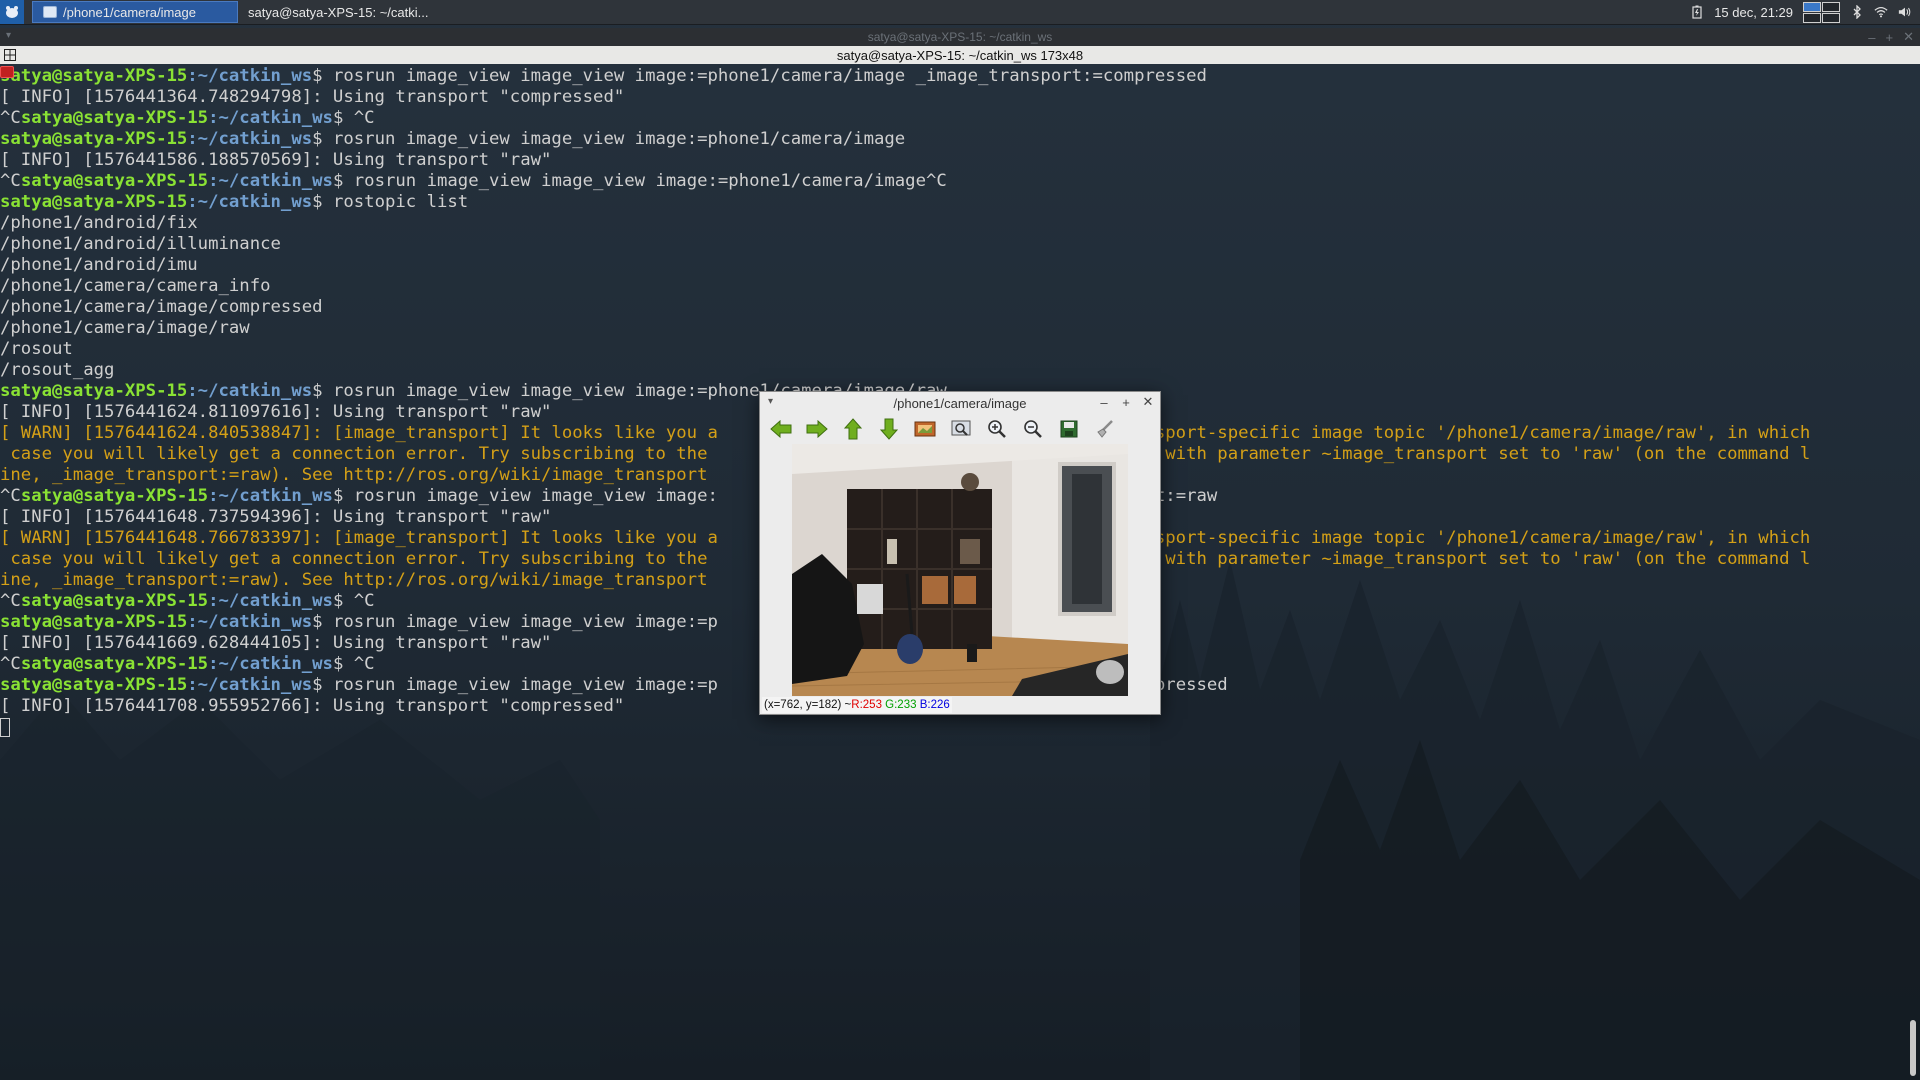 This screenshot has width=1920, height=1080. I want to click on pixel-blue-value: B:226, so click(934, 705).